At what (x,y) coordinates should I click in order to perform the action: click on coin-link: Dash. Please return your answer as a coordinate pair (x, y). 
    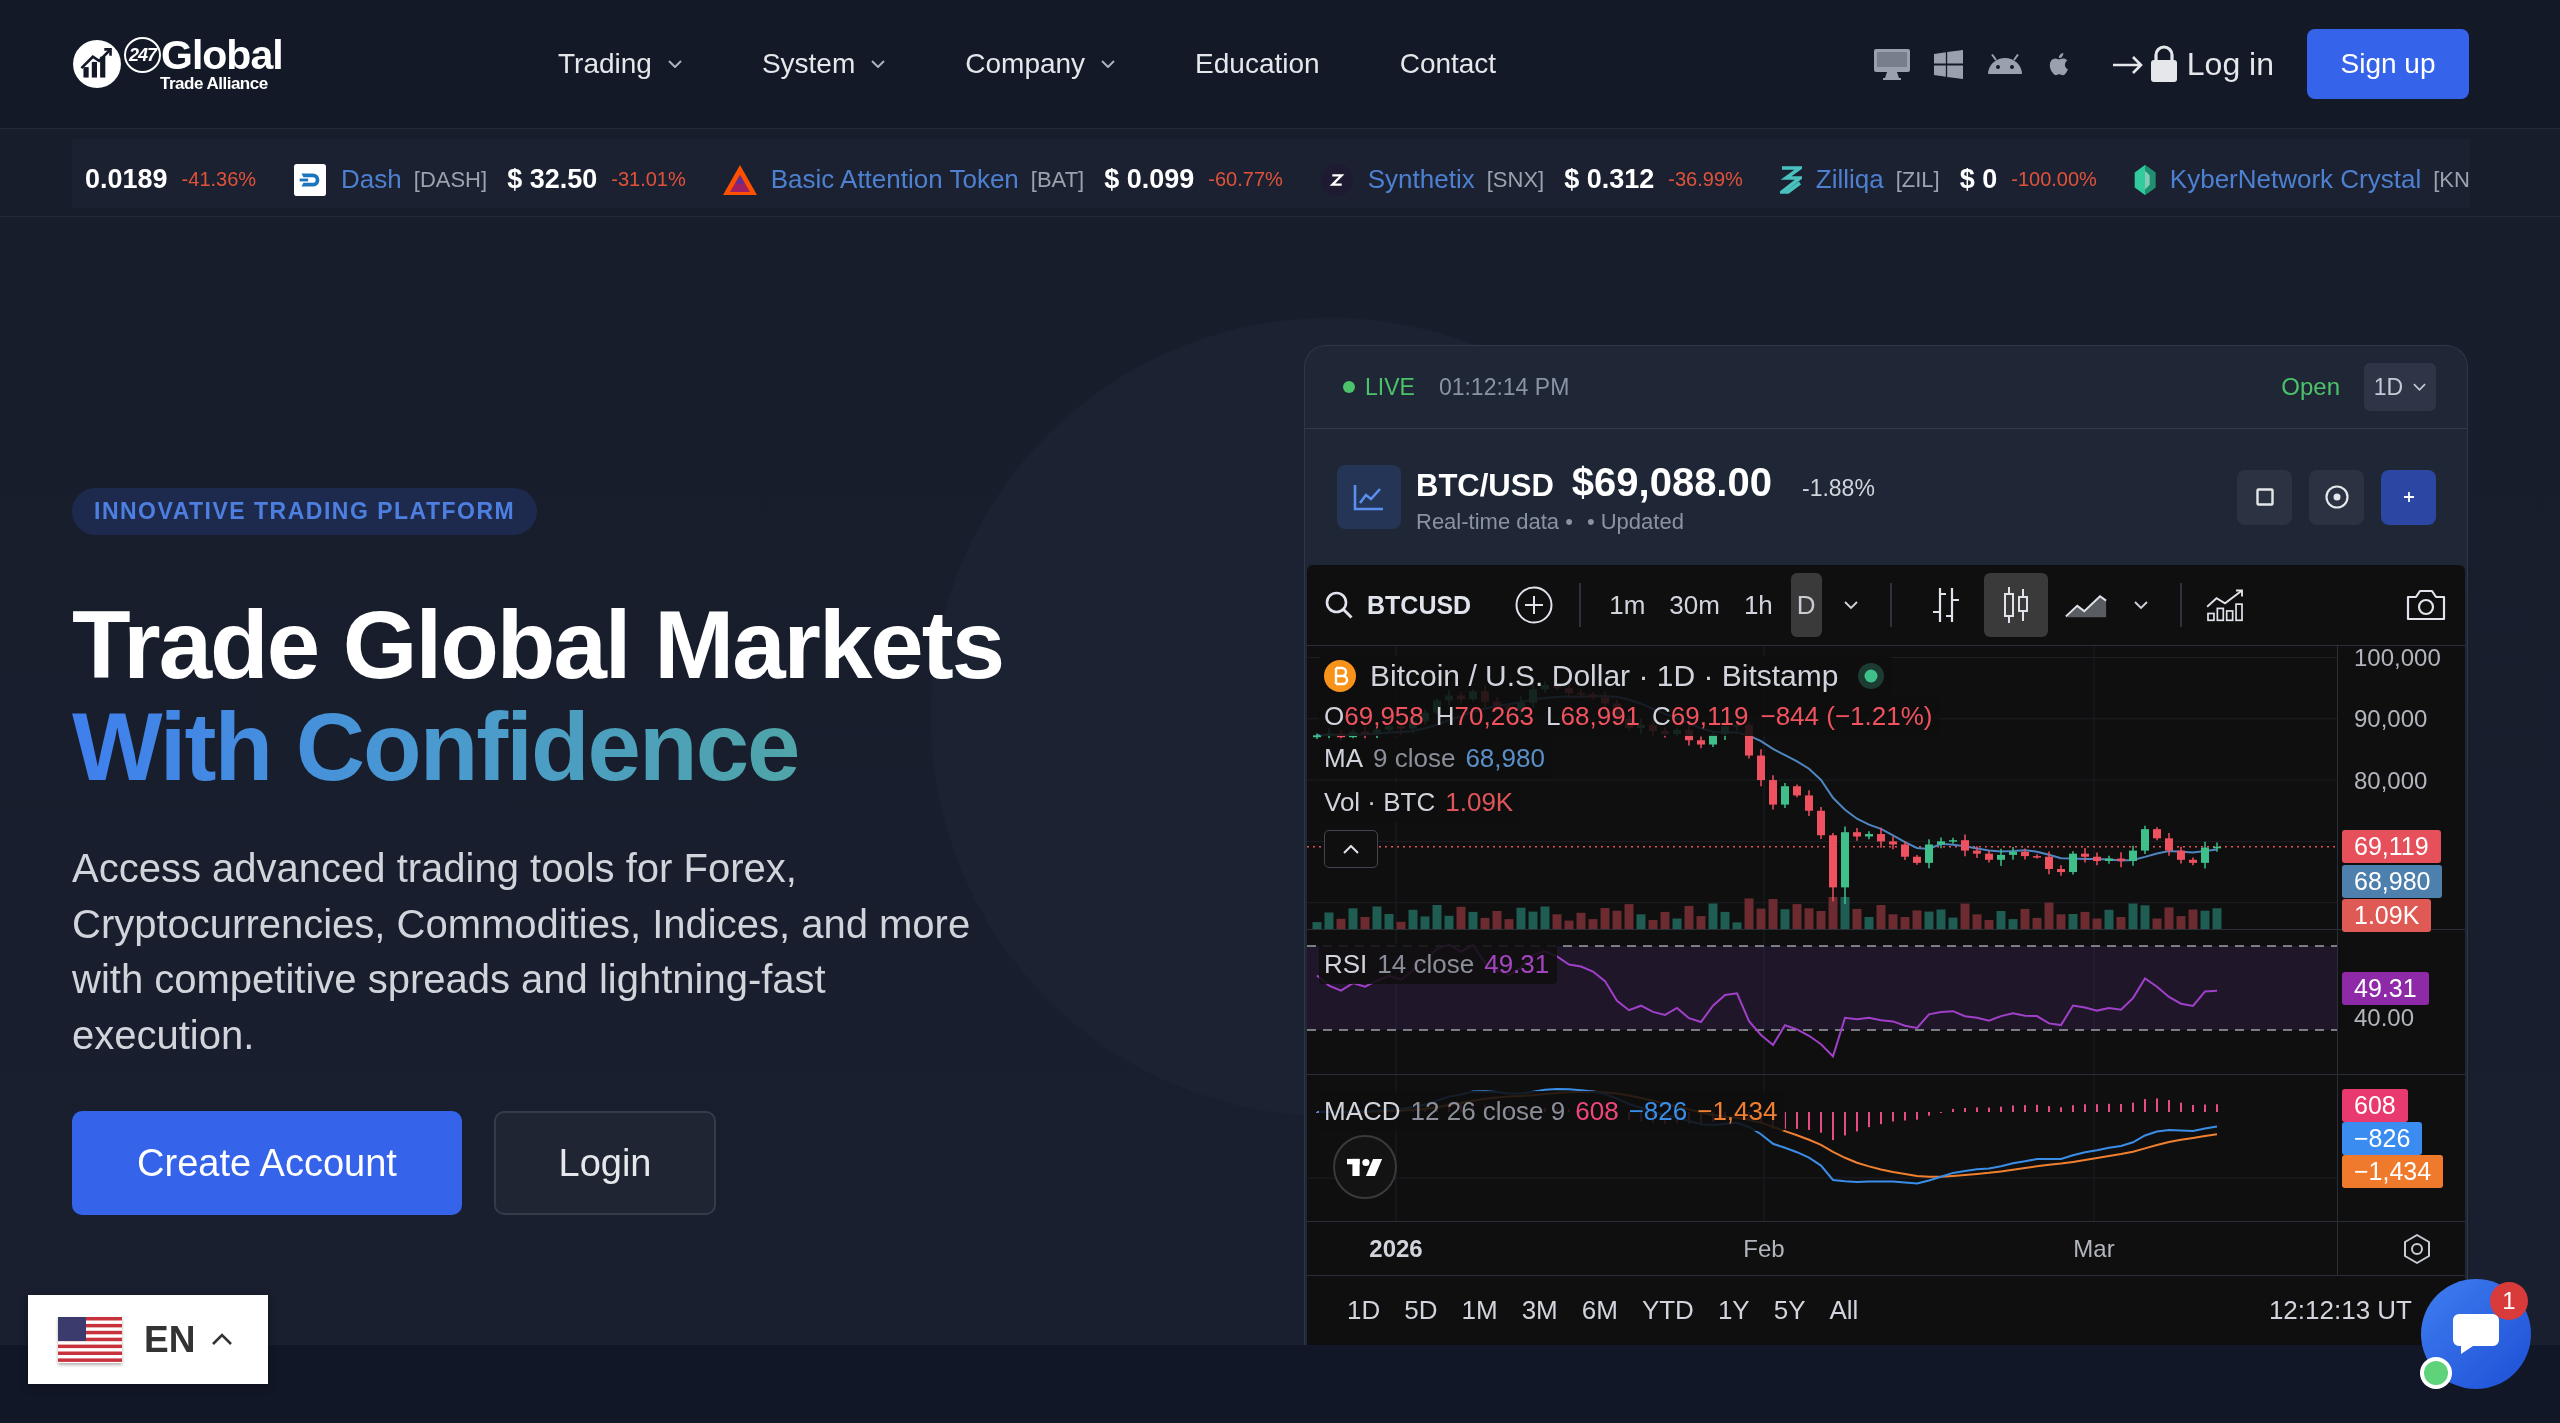
    Looking at the image, I should click on (371, 179).